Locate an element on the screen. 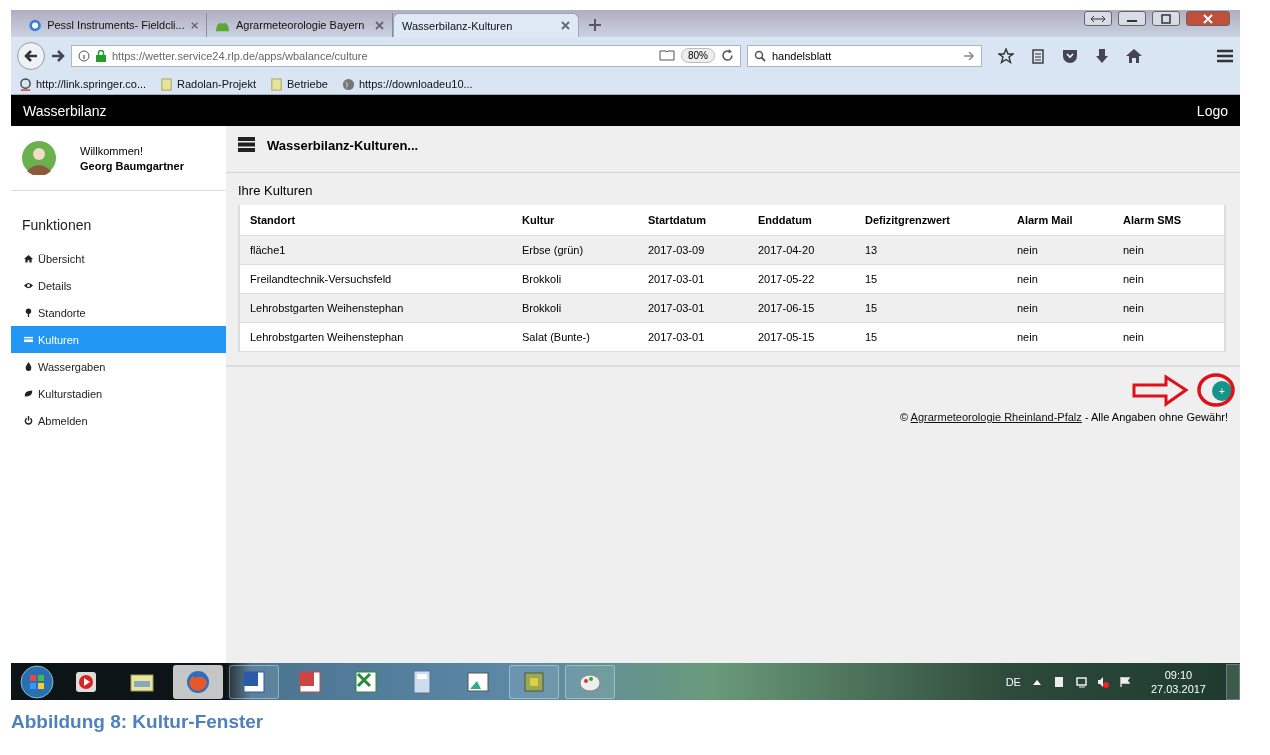  table-cell-text: 2017-05-22 is located at coordinates (786, 279).